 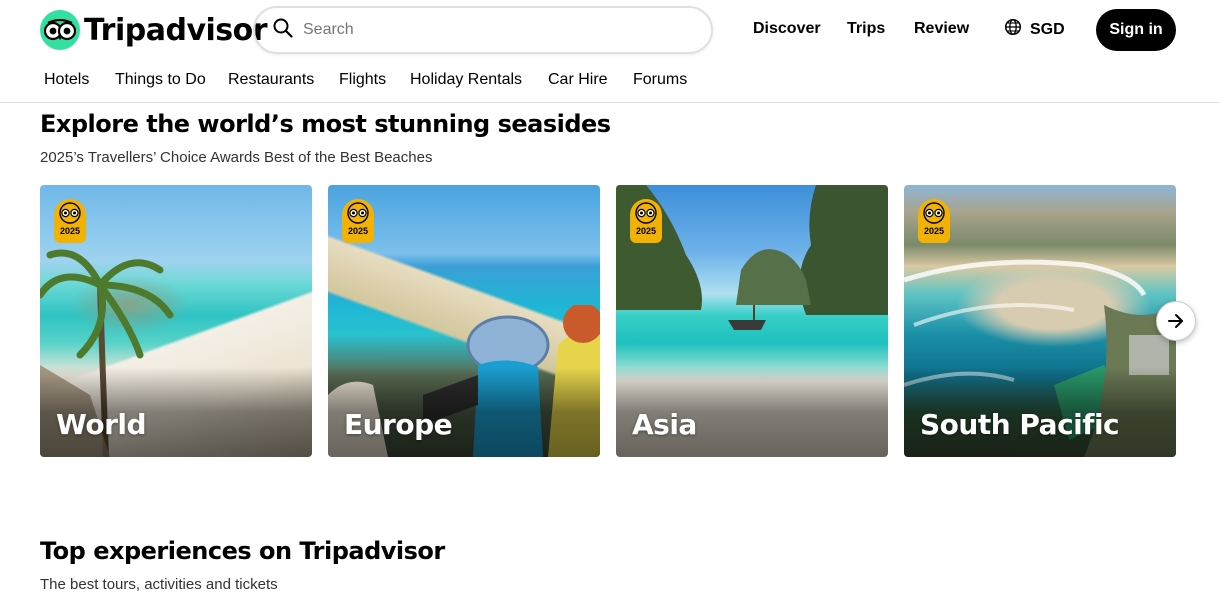 What do you see at coordinates (398, 424) in the screenshot?
I see `card-label: Europe` at bounding box center [398, 424].